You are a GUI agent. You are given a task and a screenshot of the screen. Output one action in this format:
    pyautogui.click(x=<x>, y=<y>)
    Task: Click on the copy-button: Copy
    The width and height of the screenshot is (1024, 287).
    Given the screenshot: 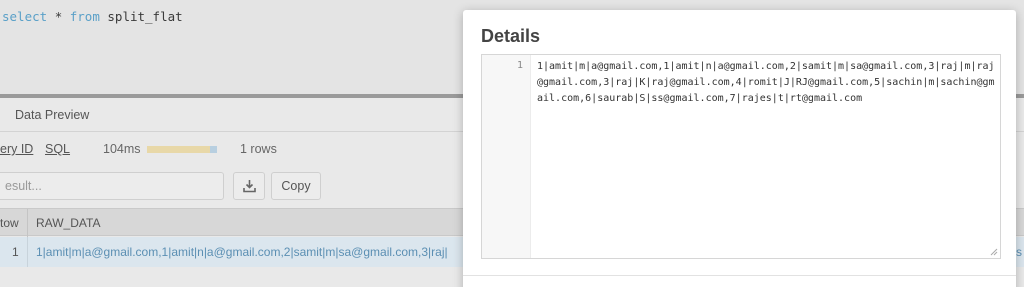 What is the action you would take?
    pyautogui.click(x=296, y=186)
    